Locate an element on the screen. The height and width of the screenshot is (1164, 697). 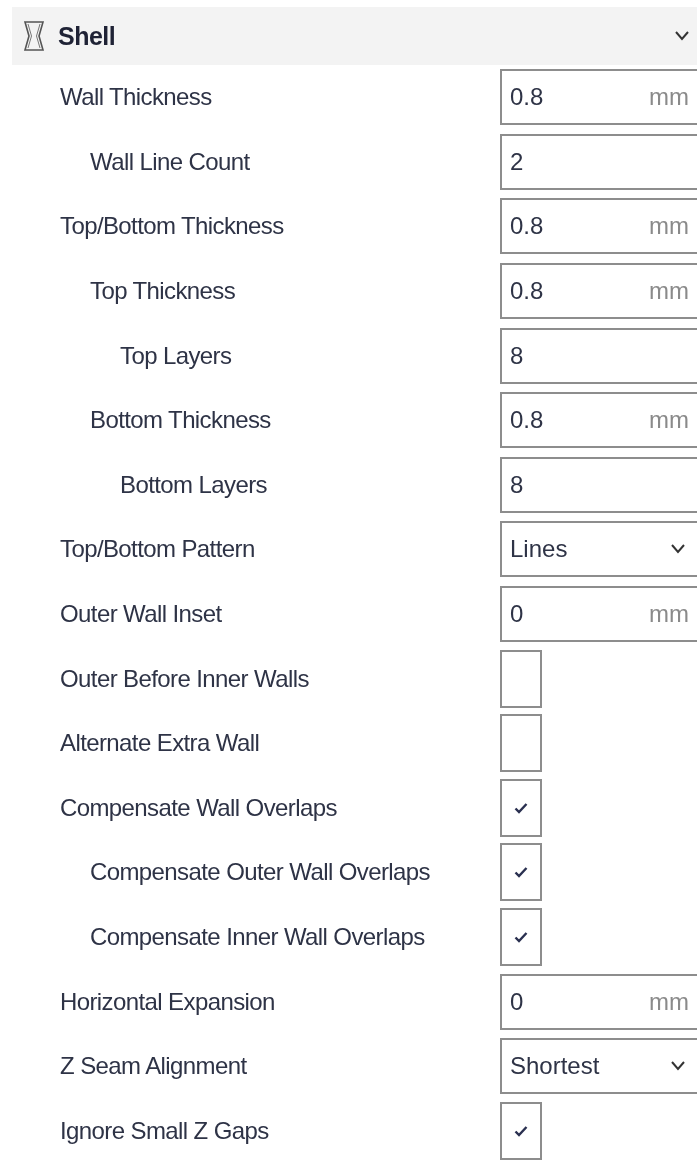
setting-label: Ignore Small Z Gaps is located at coordinates (164, 1130).